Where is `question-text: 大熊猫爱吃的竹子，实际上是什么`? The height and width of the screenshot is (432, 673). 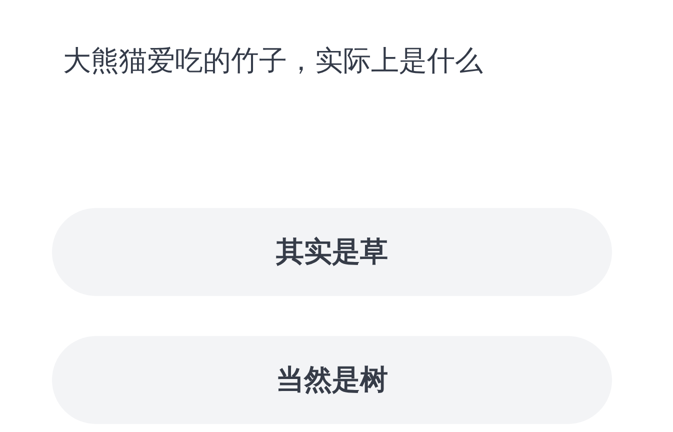 question-text: 大熊猫爱吃的竹子，实际上是什么 is located at coordinates (273, 61).